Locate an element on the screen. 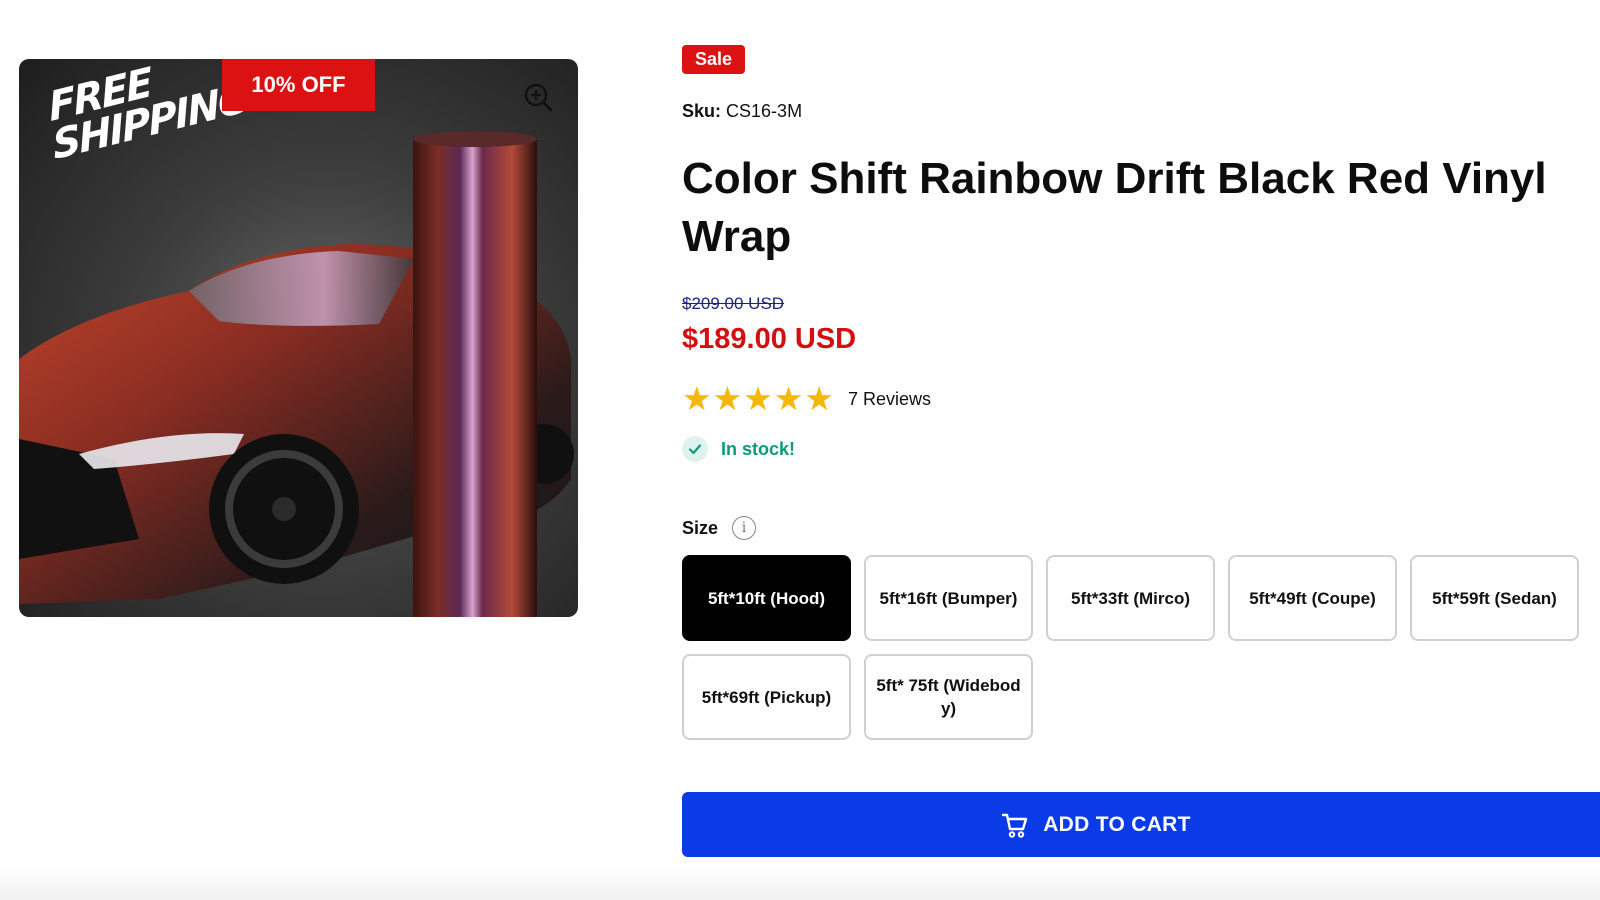 The image size is (1600, 900). zoom-button is located at coordinates (538, 97).